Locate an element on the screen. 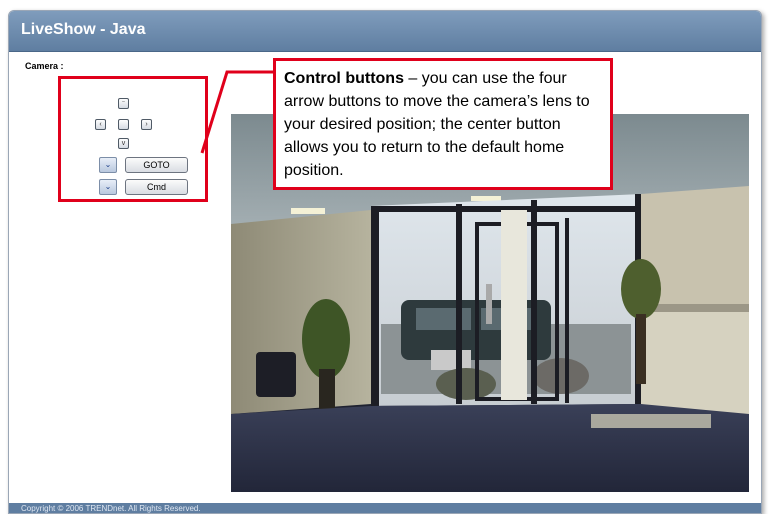  camera-label: Camera : is located at coordinates (44, 66).